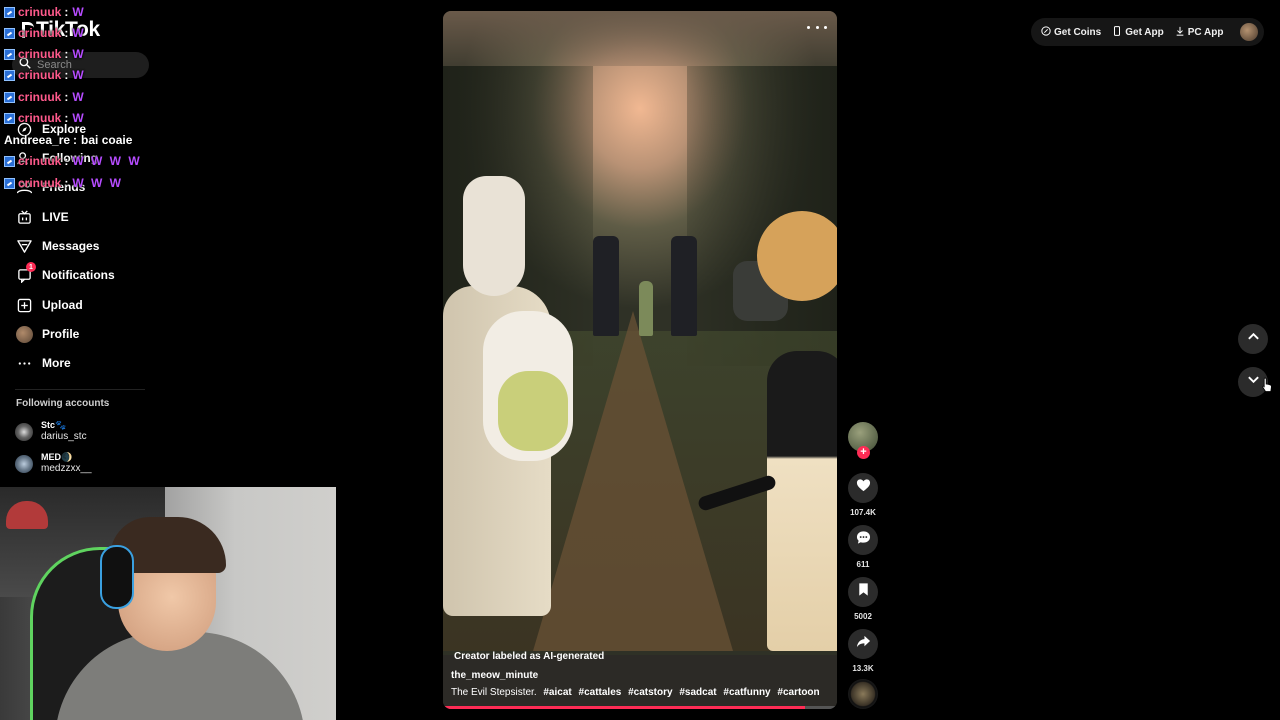 This screenshot has height=720, width=1280. I want to click on download-icon, so click(1181, 32).